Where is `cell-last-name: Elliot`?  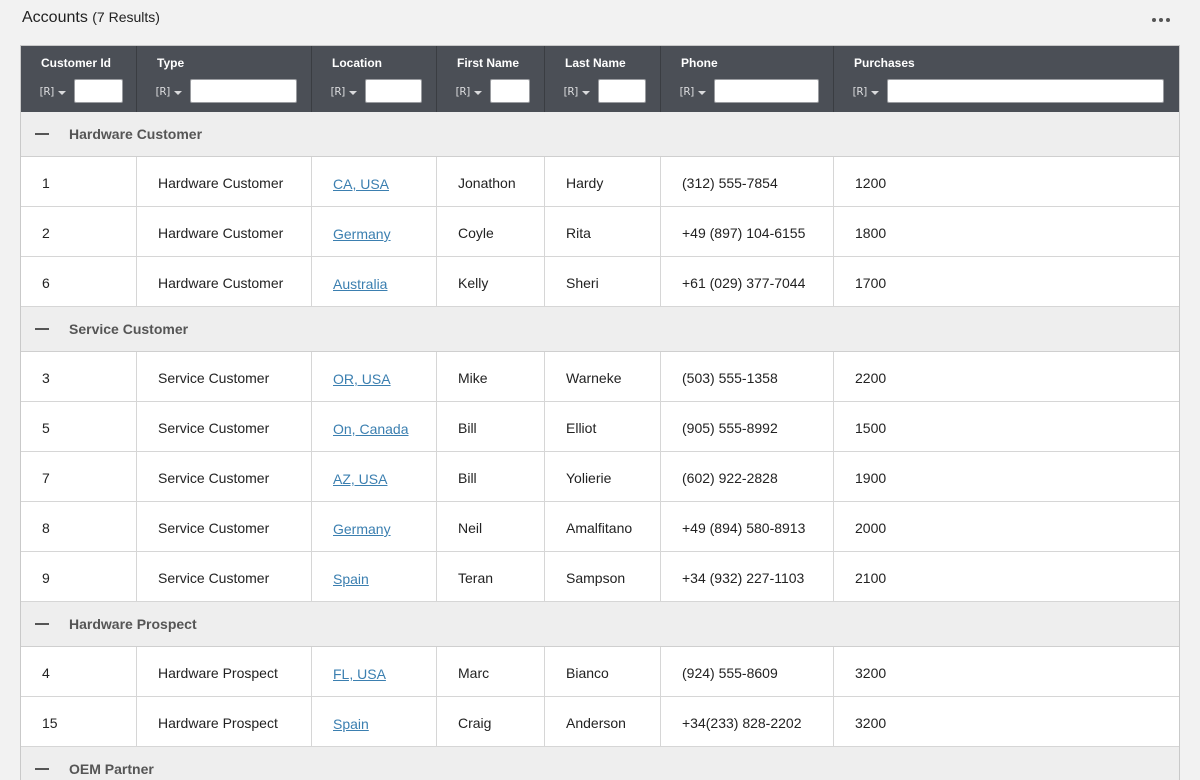
cell-last-name: Elliot is located at coordinates (603, 426).